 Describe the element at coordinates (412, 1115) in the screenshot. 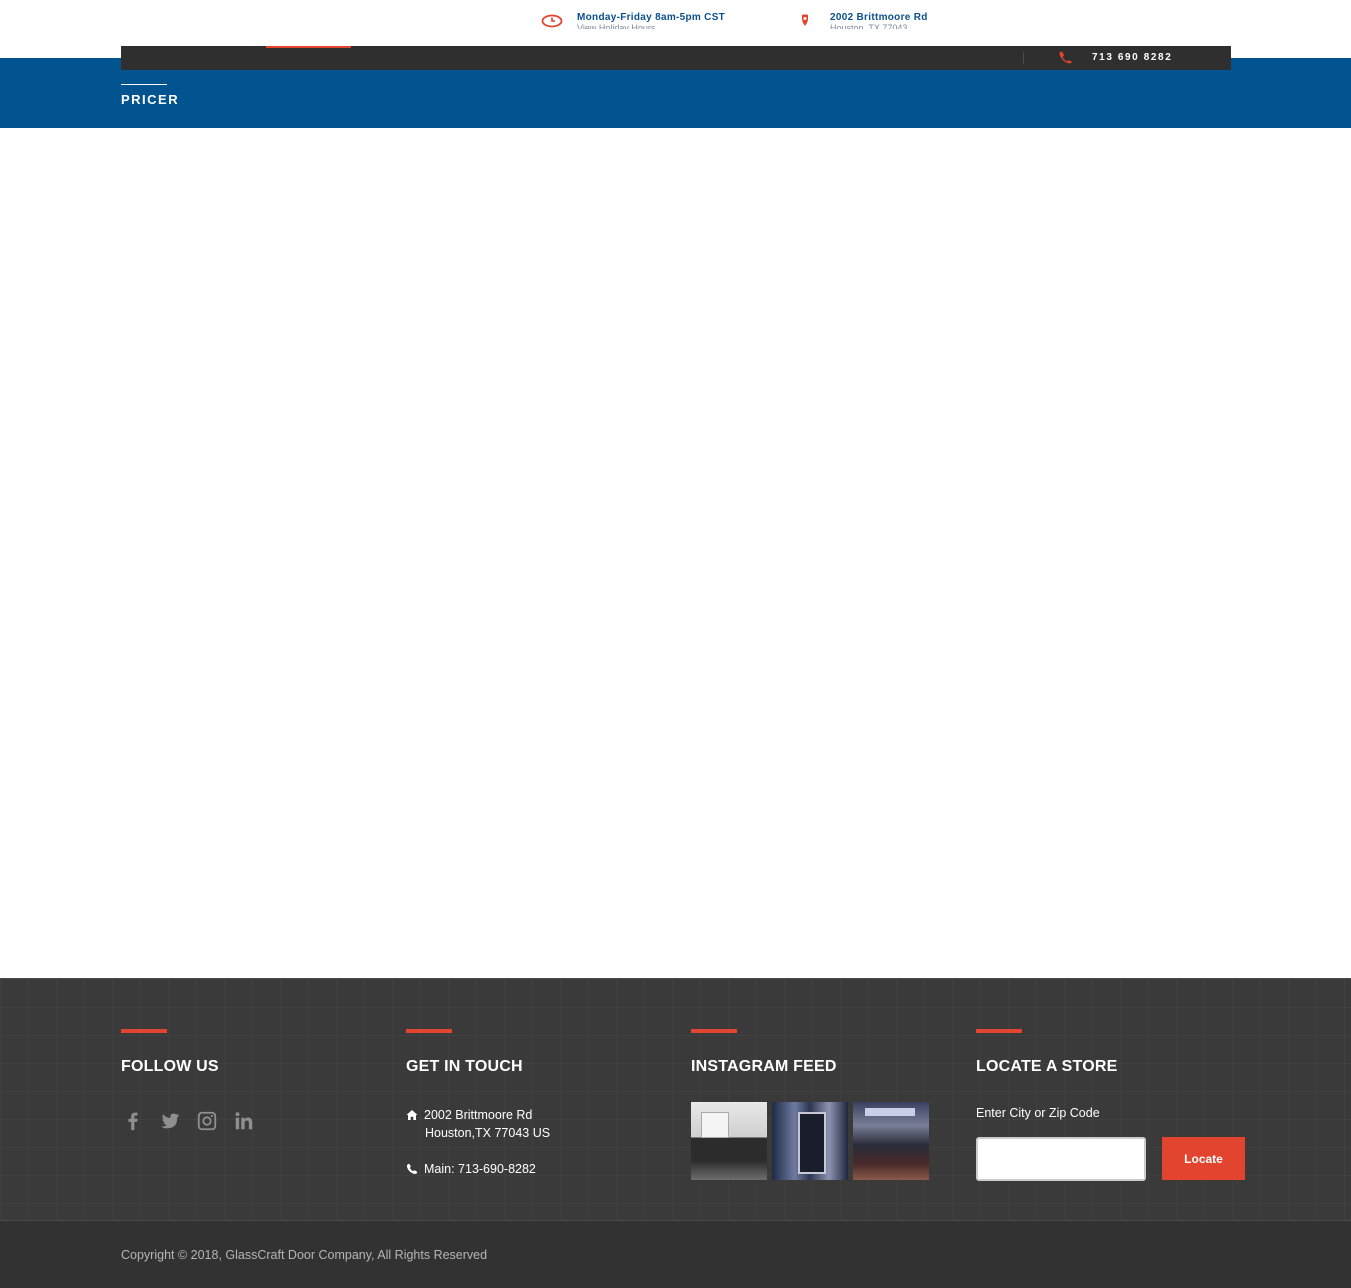

I see `home-icon` at that location.